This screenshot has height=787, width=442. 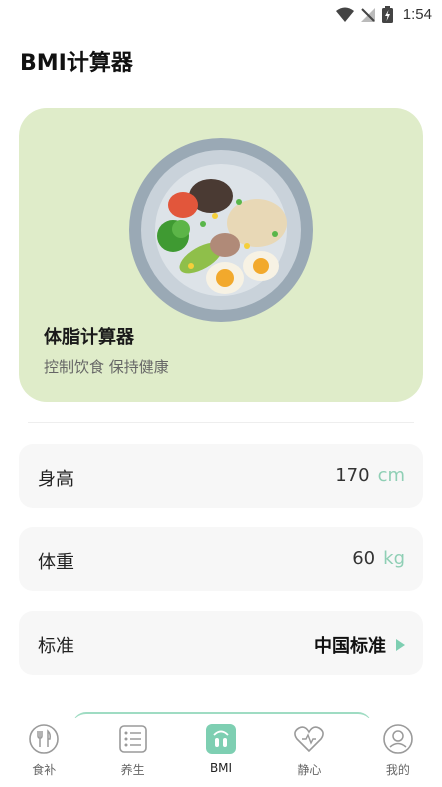 I want to click on tab-health: 养生, so click(x=132, y=752).